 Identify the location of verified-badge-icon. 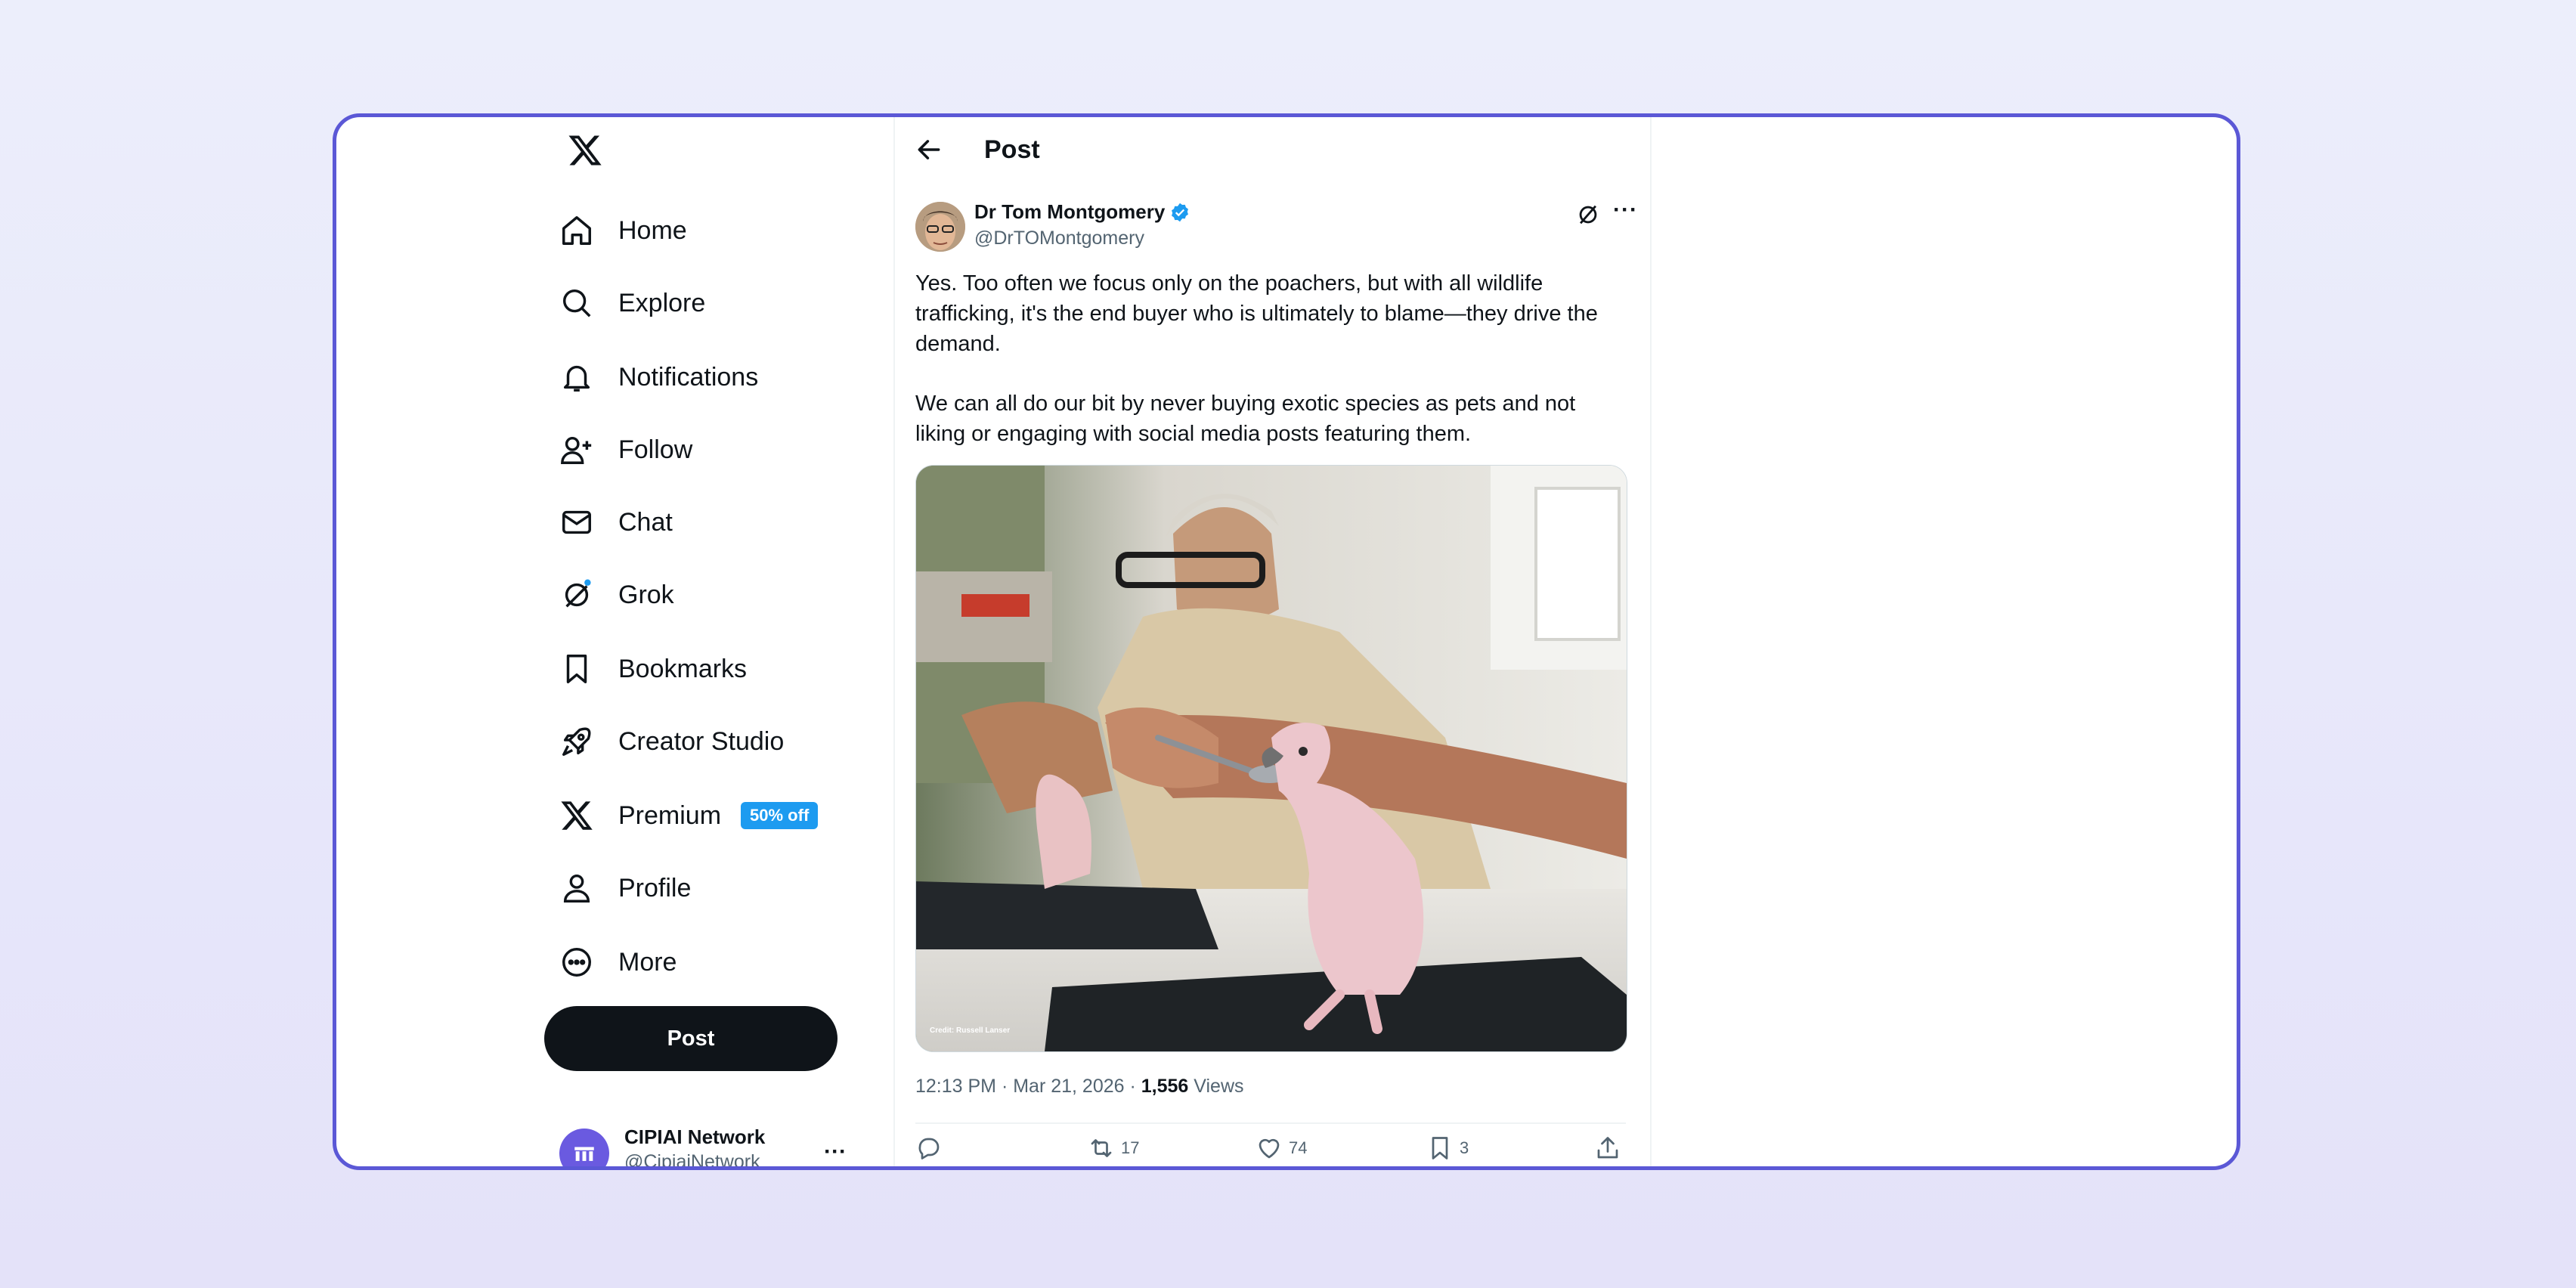
(1180, 212).